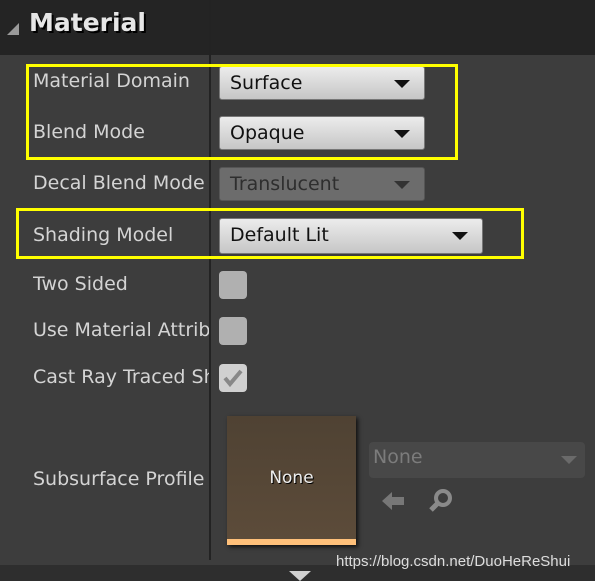 The height and width of the screenshot is (581, 595). What do you see at coordinates (87, 22) in the screenshot?
I see `section-title: Material` at bounding box center [87, 22].